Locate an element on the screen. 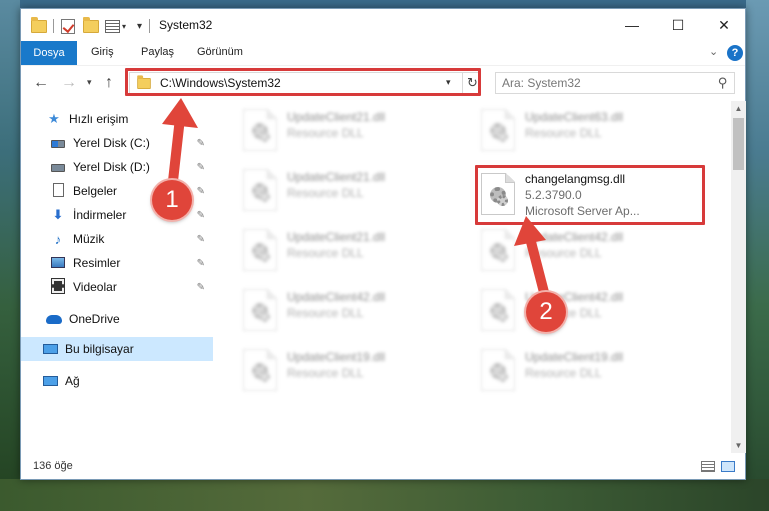 The width and height of the screenshot is (769, 511). back-arrow-icon: ← is located at coordinates (41, 83).